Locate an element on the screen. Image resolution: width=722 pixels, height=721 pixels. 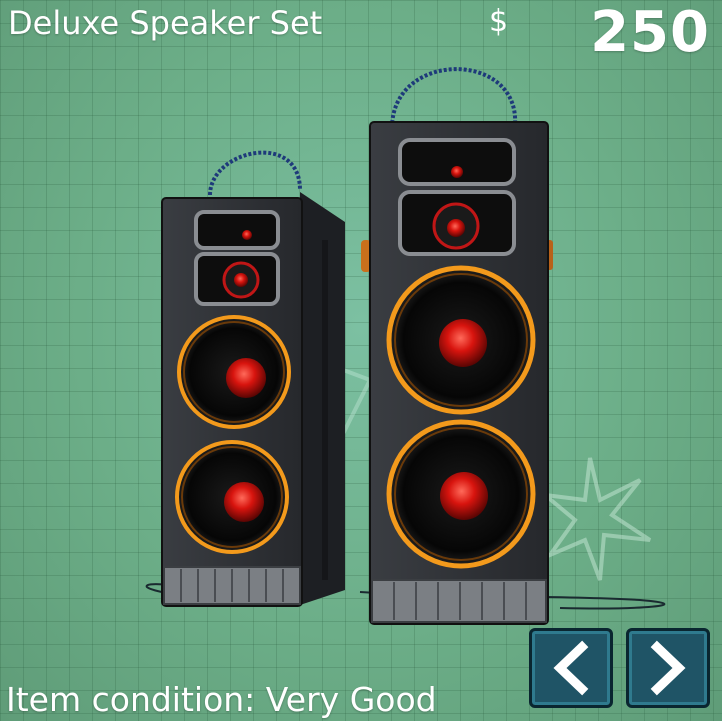
chevron-left-icon is located at coordinates (571, 668).